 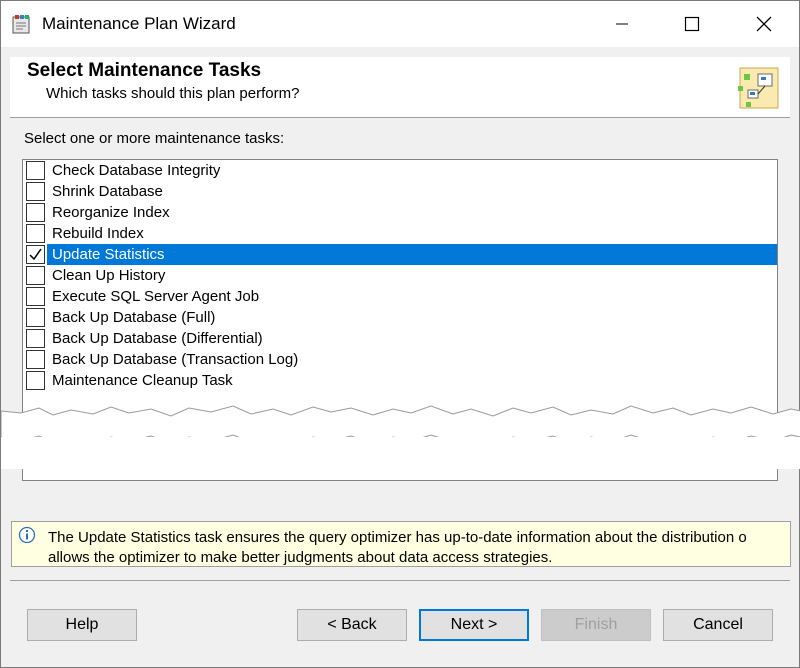 I want to click on task-row: Back Up Database (Full), so click(x=400, y=317).